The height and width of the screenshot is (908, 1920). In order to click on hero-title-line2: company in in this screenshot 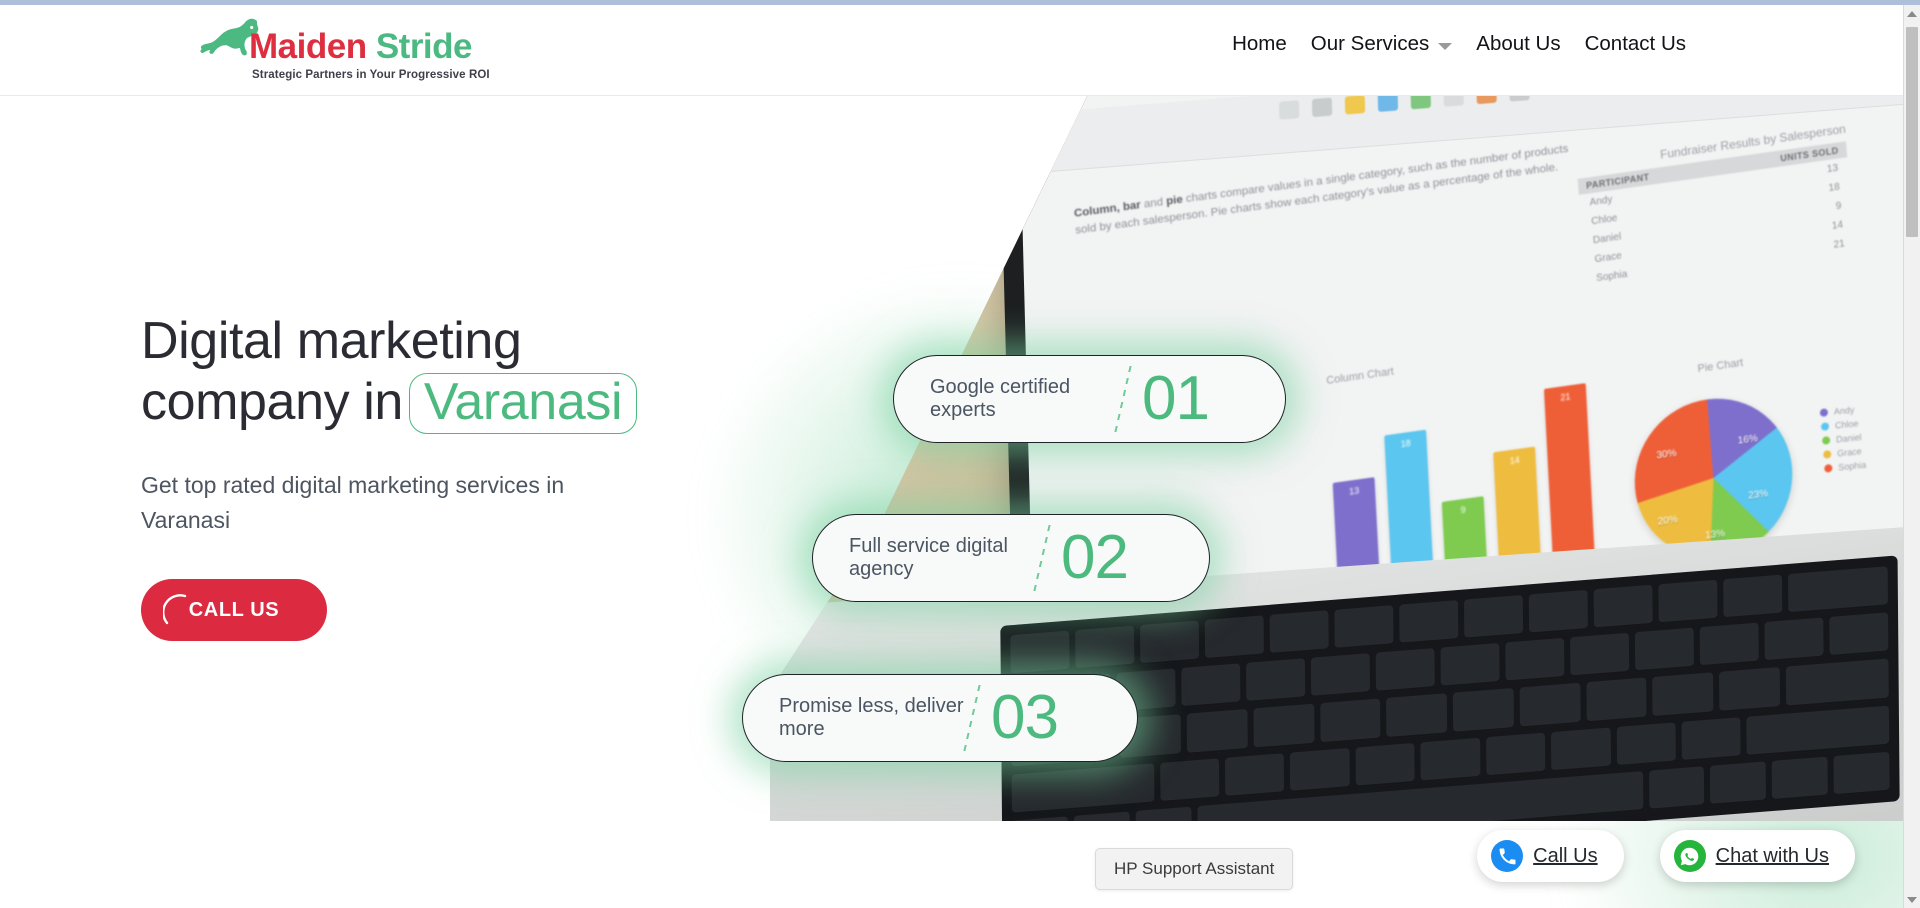, I will do `click(272, 401)`.